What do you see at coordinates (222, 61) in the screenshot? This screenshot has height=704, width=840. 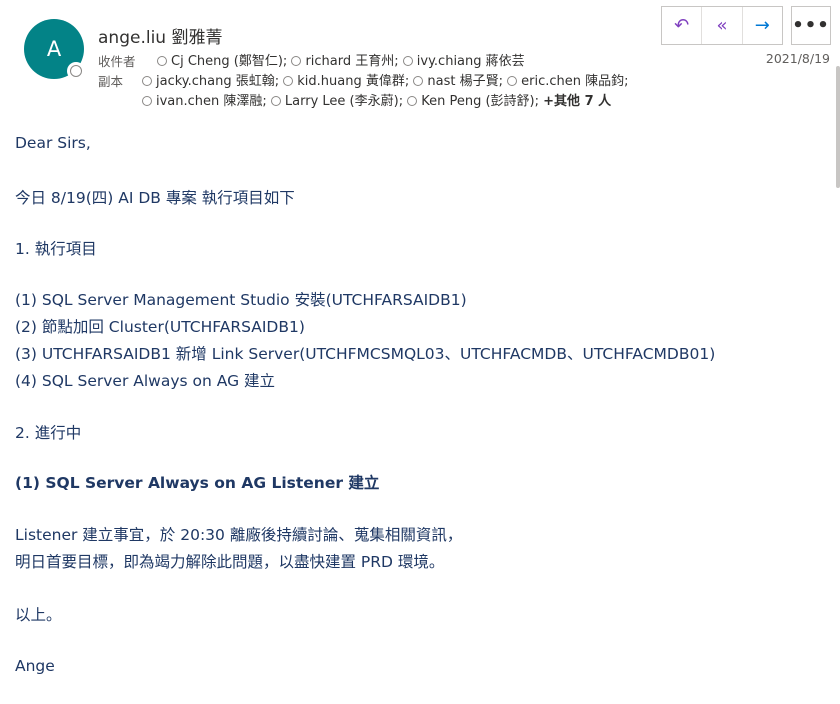 I see `recipient: Cj Cheng (鄭智仁);` at bounding box center [222, 61].